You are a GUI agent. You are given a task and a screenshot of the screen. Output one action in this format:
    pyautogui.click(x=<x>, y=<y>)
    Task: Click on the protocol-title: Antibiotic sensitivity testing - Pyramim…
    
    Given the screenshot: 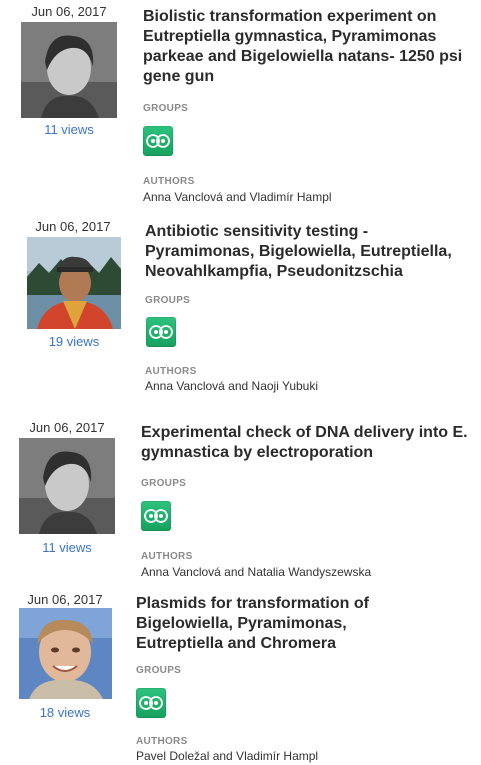 What is the action you would take?
    pyautogui.click(x=307, y=252)
    